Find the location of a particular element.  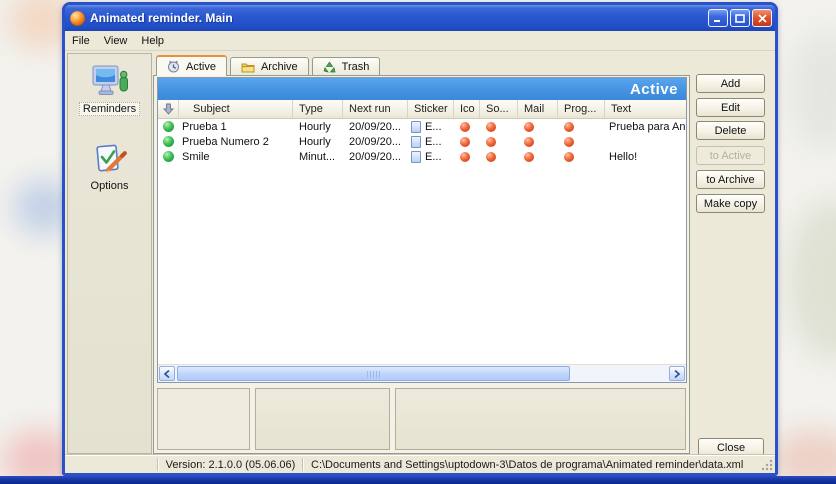

app-icon is located at coordinates (77, 18).